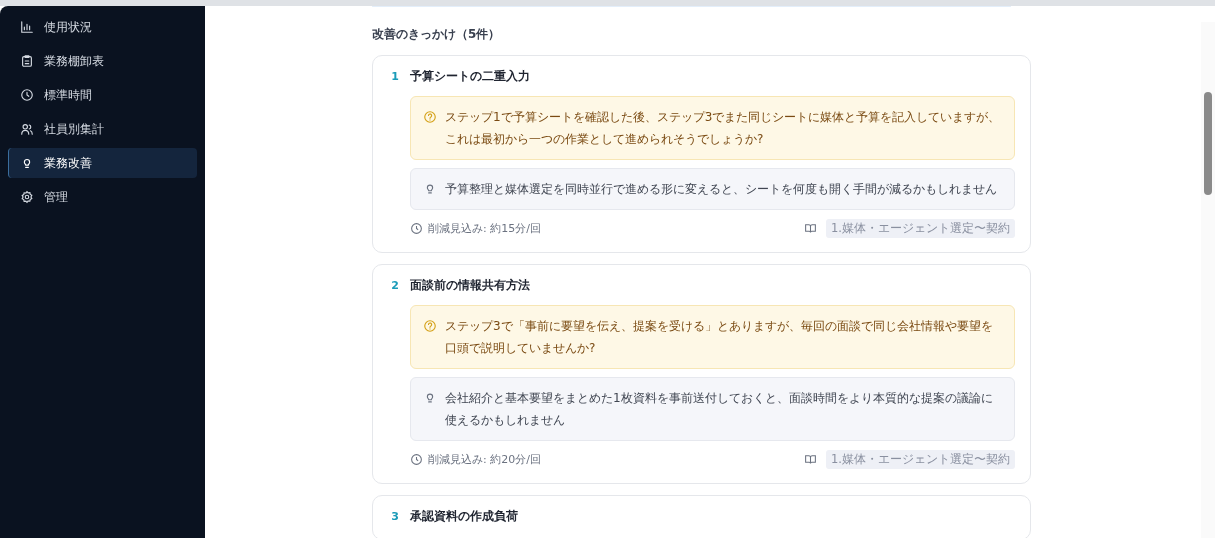 The width and height of the screenshot is (1215, 538). I want to click on card-number: 1, so click(395, 76).